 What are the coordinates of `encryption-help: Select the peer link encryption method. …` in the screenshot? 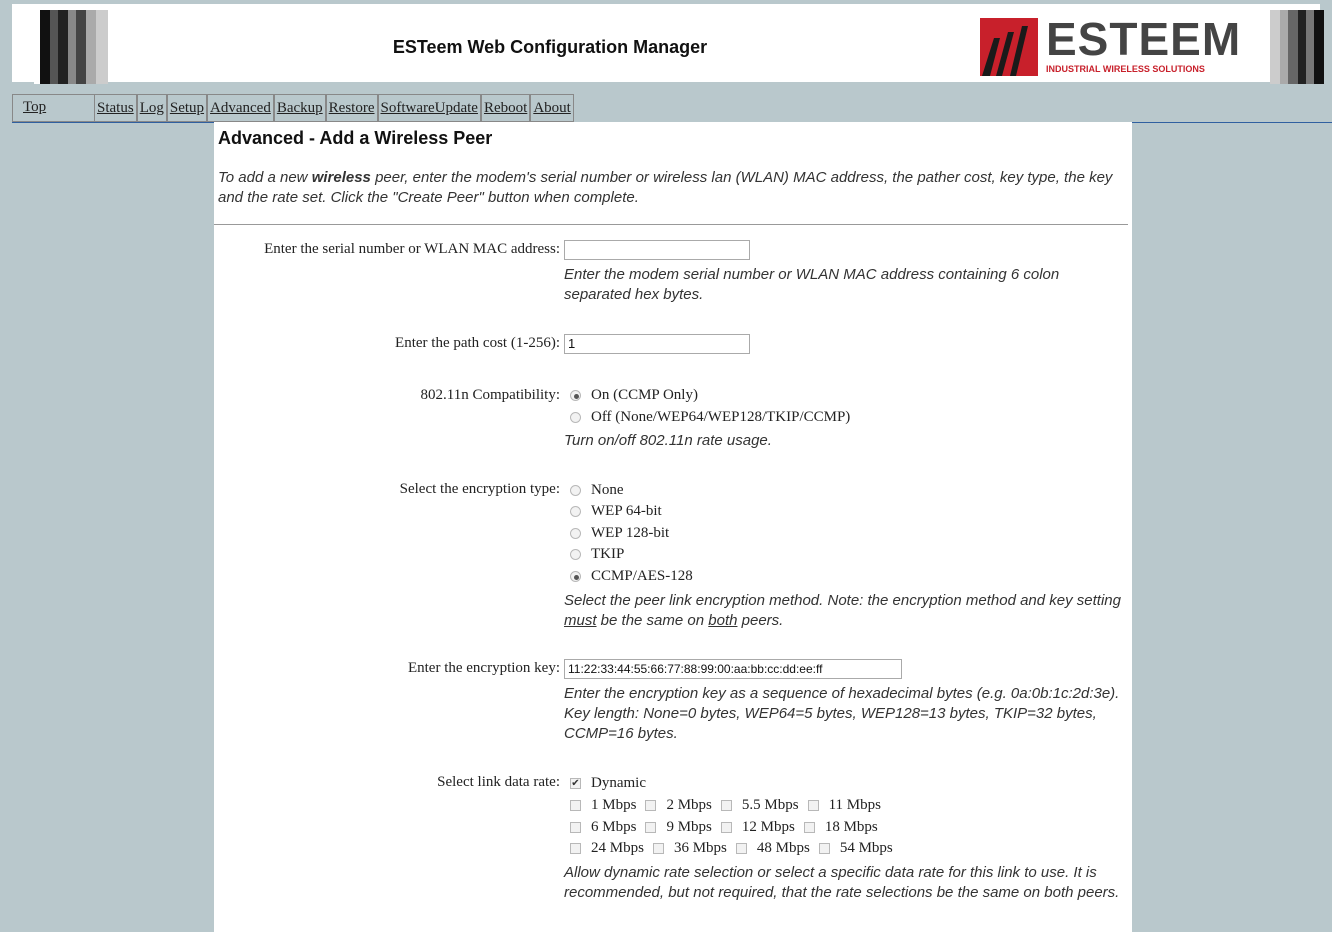 It's located at (842, 610).